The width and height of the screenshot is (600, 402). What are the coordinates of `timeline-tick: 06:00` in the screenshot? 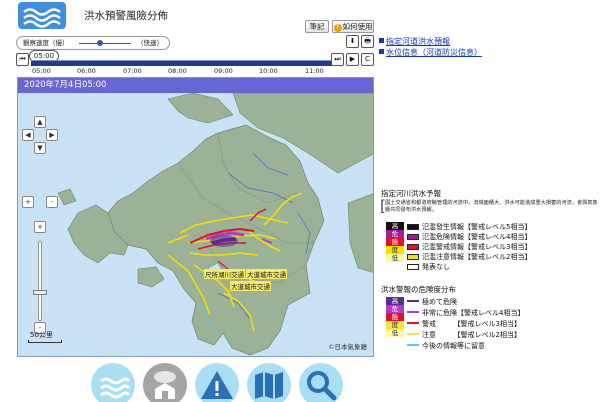 It's located at (86, 71).